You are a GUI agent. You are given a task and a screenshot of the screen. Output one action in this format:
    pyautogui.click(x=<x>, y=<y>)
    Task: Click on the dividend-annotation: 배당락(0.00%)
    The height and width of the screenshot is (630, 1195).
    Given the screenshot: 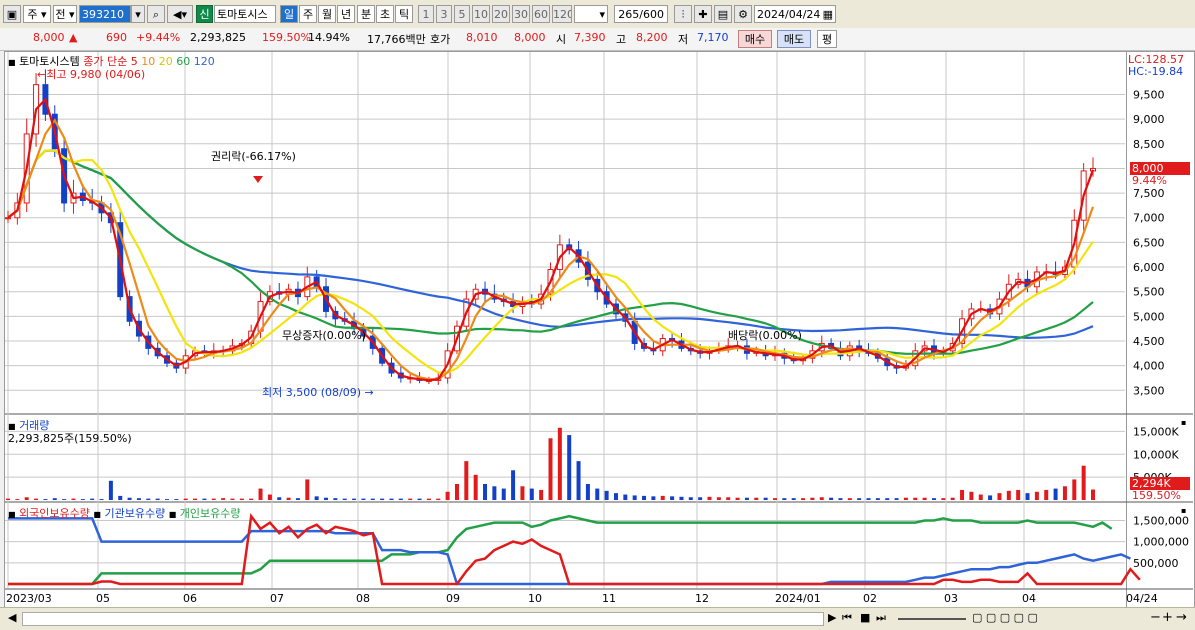 What is the action you would take?
    pyautogui.click(x=765, y=335)
    